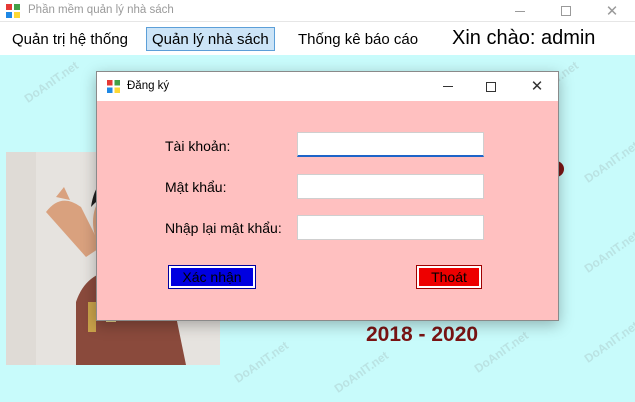 This screenshot has width=635, height=402. Describe the element at coordinates (223, 228) in the screenshot. I see `confirm-password-label: Nhập lại mật khẩu:` at that location.